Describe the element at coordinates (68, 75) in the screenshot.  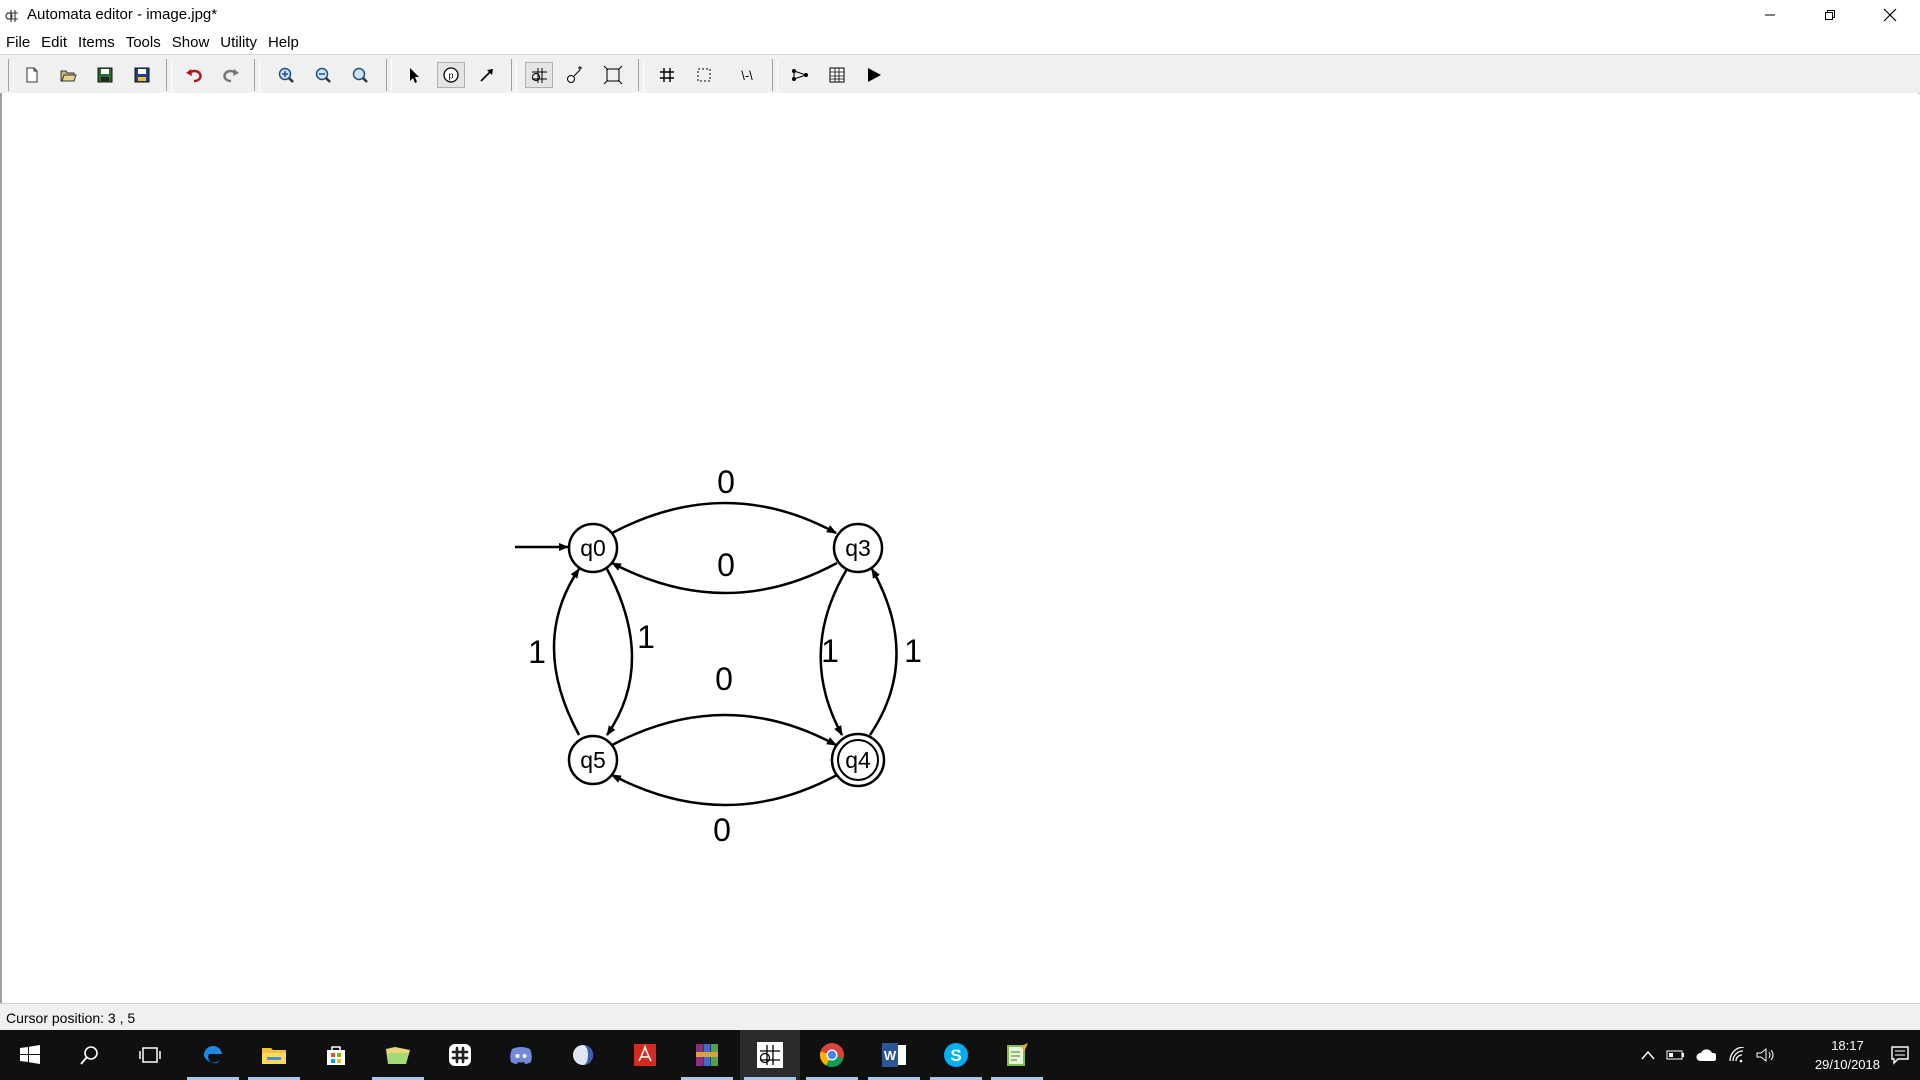
I see `open-file-button` at that location.